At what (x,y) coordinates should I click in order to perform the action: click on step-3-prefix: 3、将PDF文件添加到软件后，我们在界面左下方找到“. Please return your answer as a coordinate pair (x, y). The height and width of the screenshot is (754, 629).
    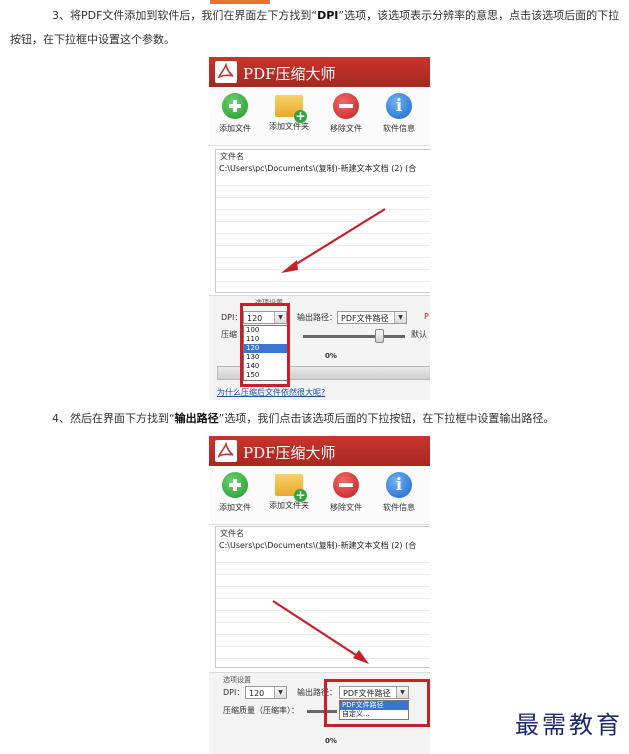
    Looking at the image, I should click on (184, 15).